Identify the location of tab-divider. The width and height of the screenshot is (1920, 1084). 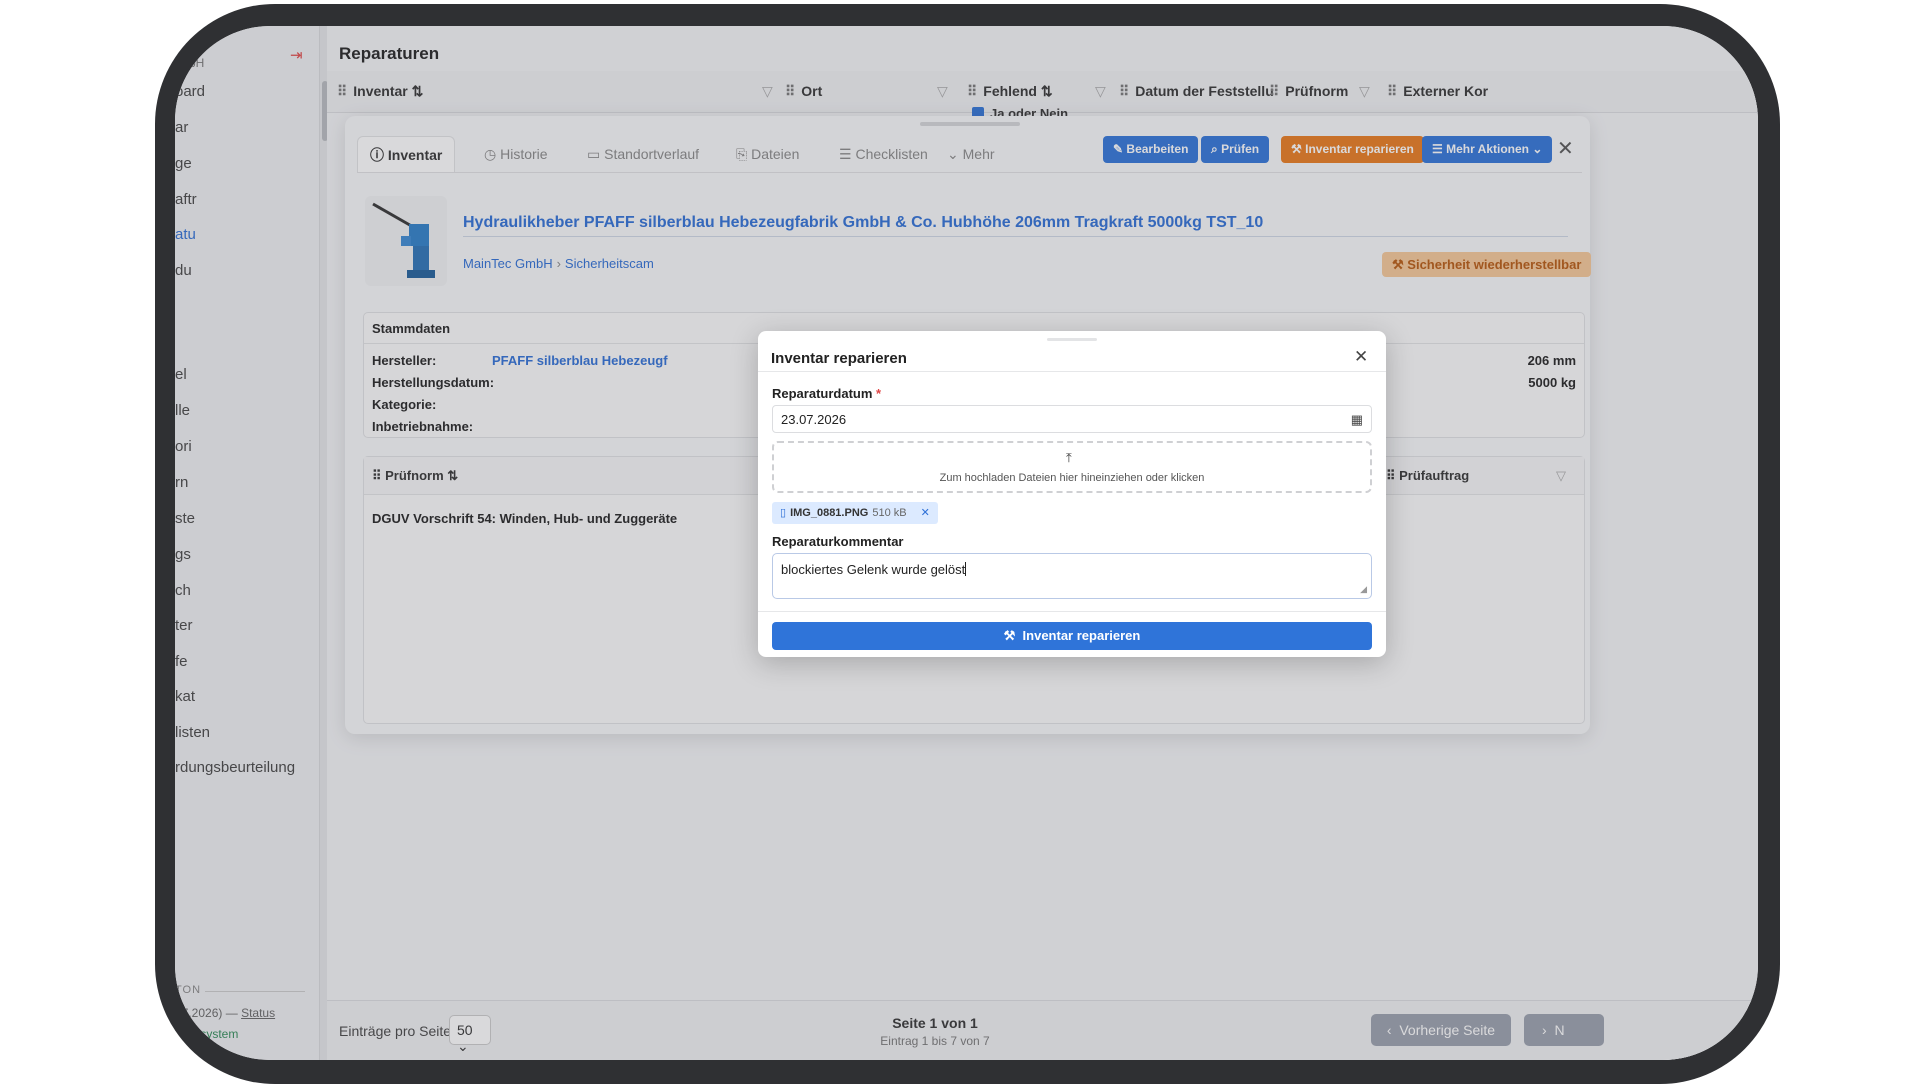
(969, 172).